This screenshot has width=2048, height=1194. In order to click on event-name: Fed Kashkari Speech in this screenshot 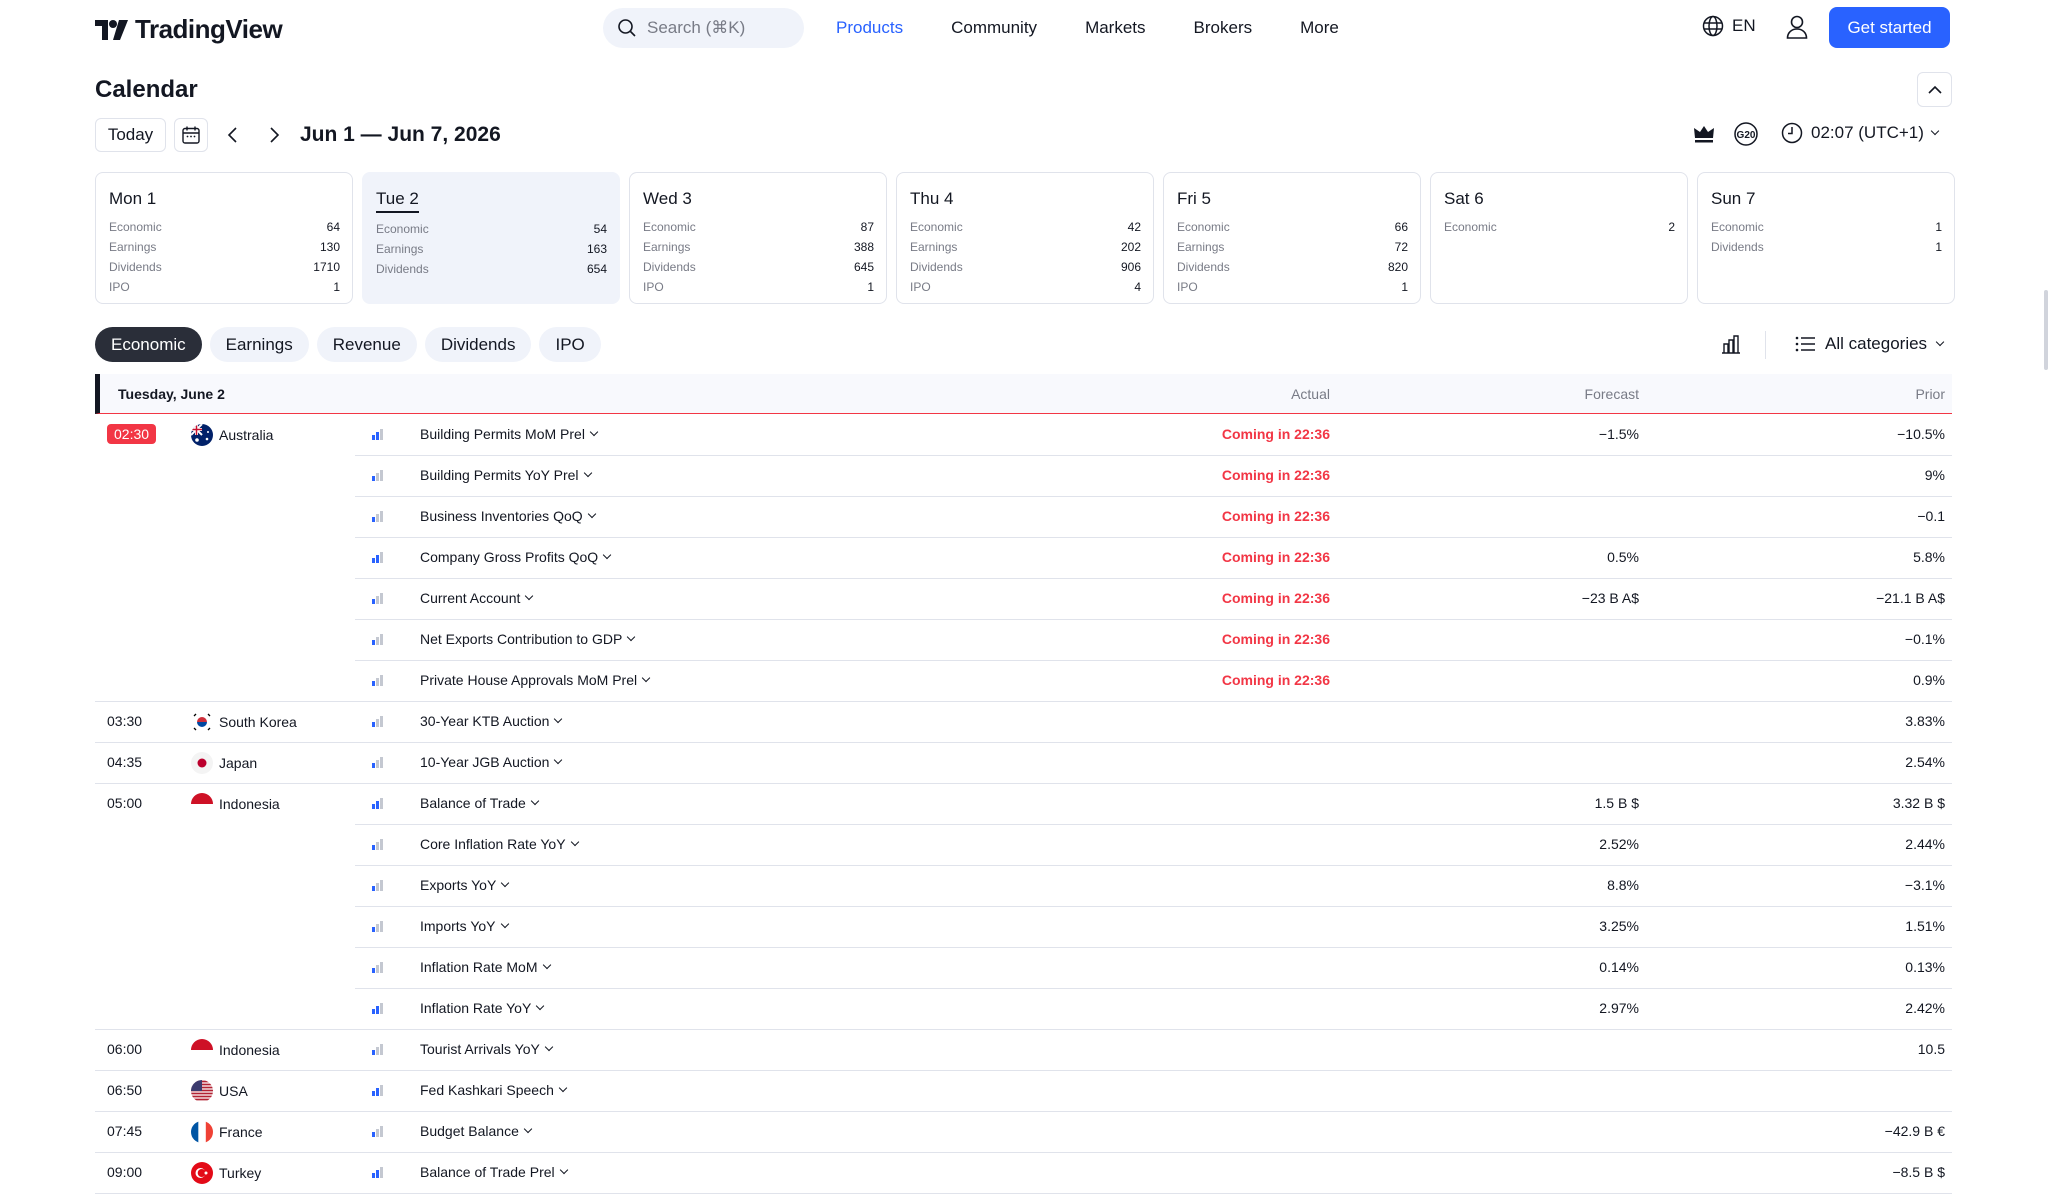, I will do `click(494, 1090)`.